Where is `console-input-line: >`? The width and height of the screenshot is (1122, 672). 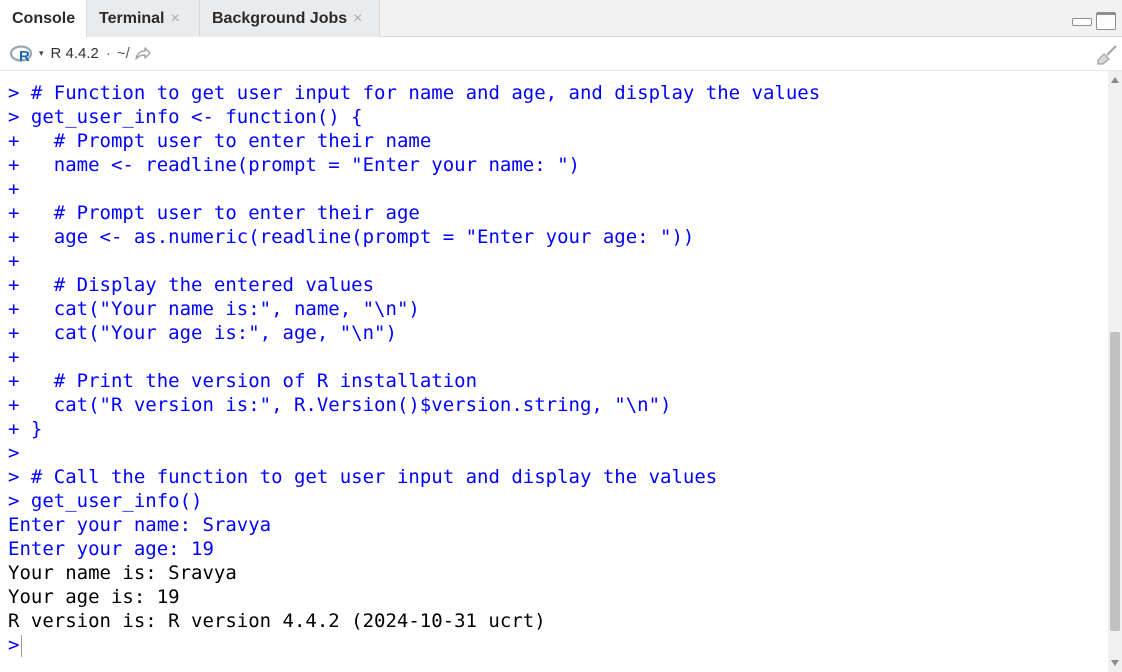
console-input-line: > is located at coordinates (558, 645).